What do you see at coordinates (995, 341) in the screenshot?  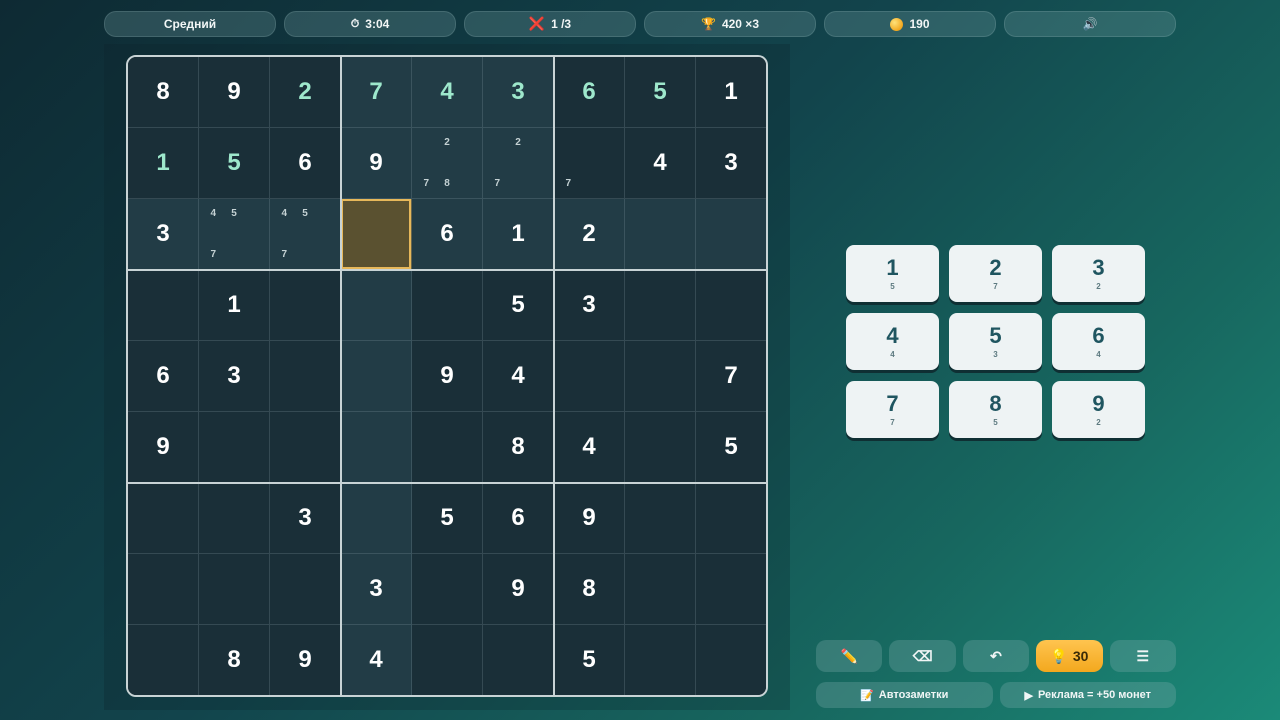 I see `digit-button: 53` at bounding box center [995, 341].